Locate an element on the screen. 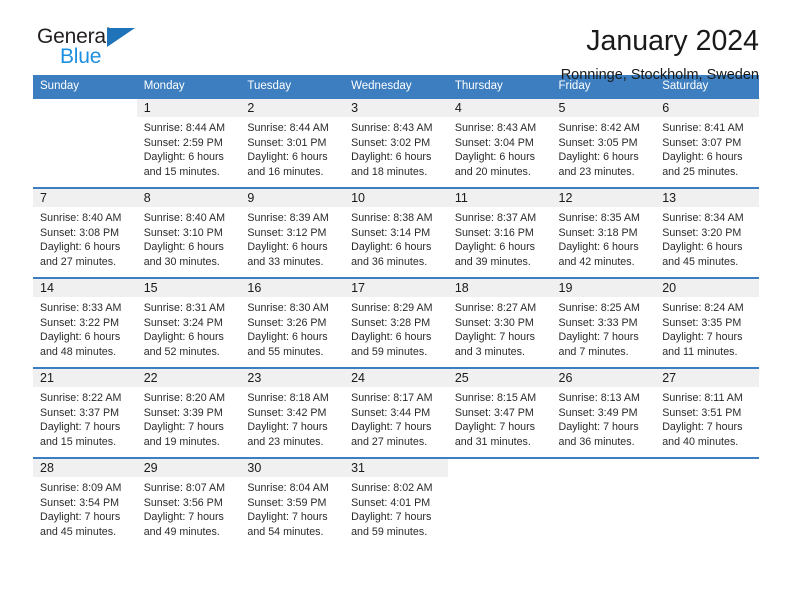 The image size is (792, 612). sunset-line: Sunset: 3:28 PM is located at coordinates (391, 322).